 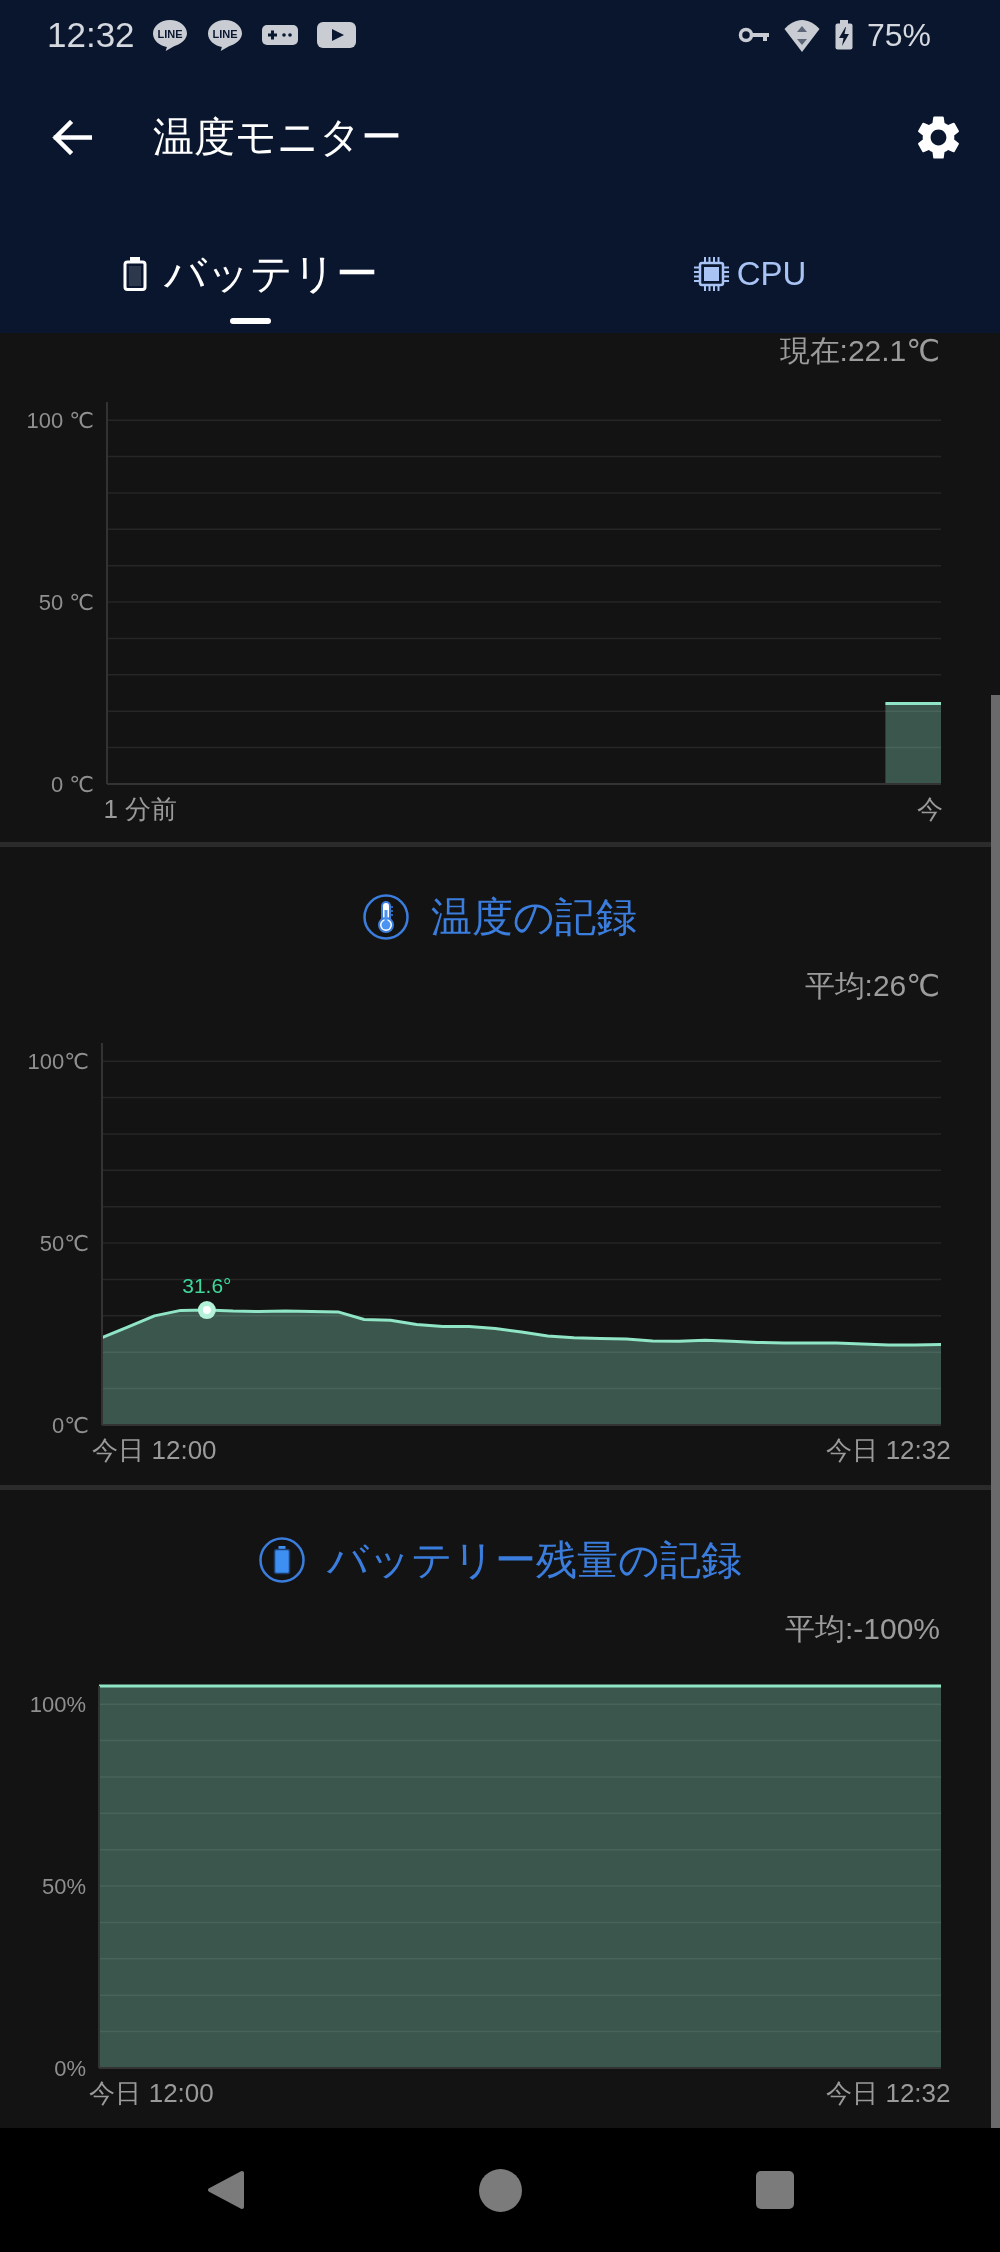 What do you see at coordinates (63, 1886) in the screenshot?
I see `y-axis-label: 50%` at bounding box center [63, 1886].